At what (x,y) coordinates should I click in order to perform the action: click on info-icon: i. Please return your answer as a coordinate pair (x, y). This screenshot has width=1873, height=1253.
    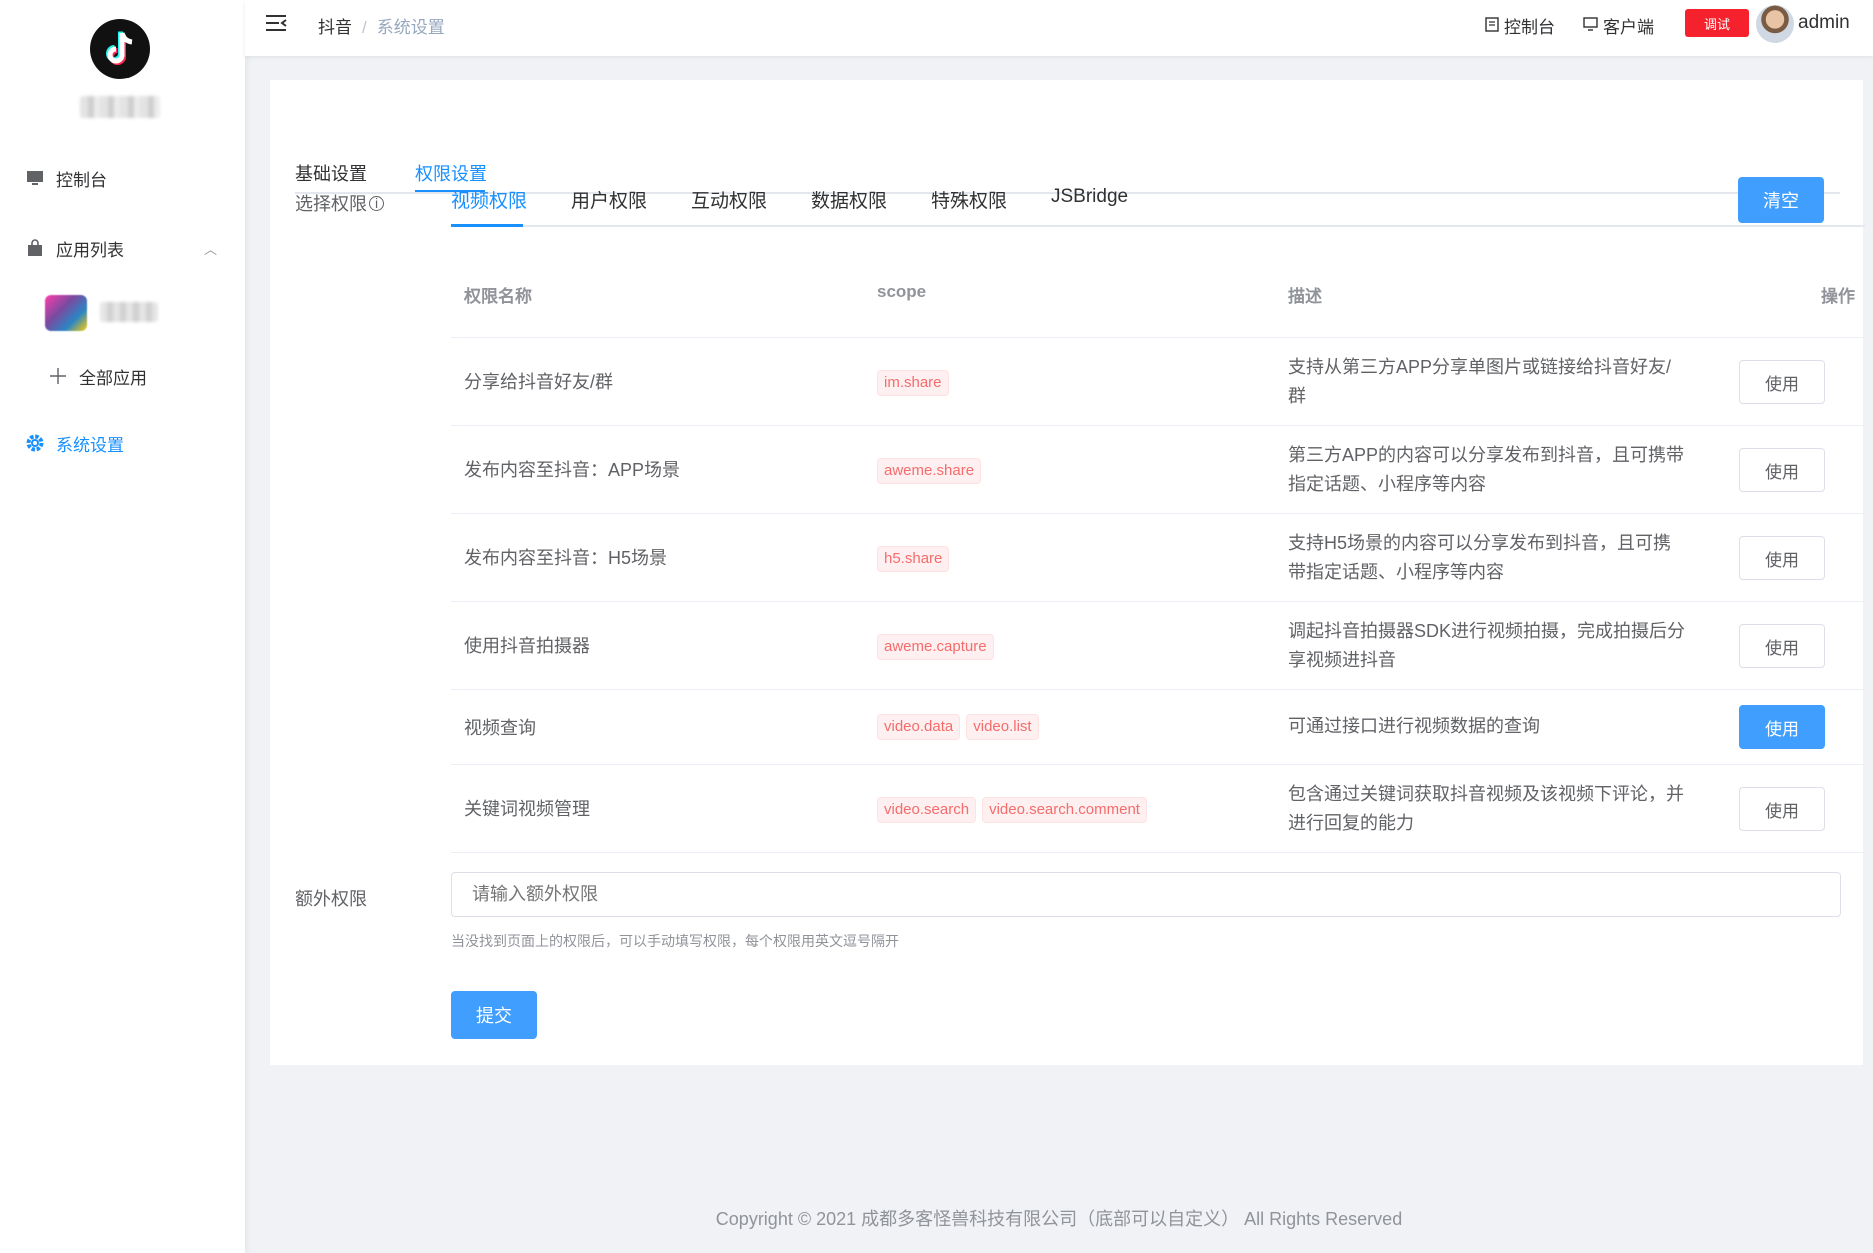
    Looking at the image, I should click on (376, 203).